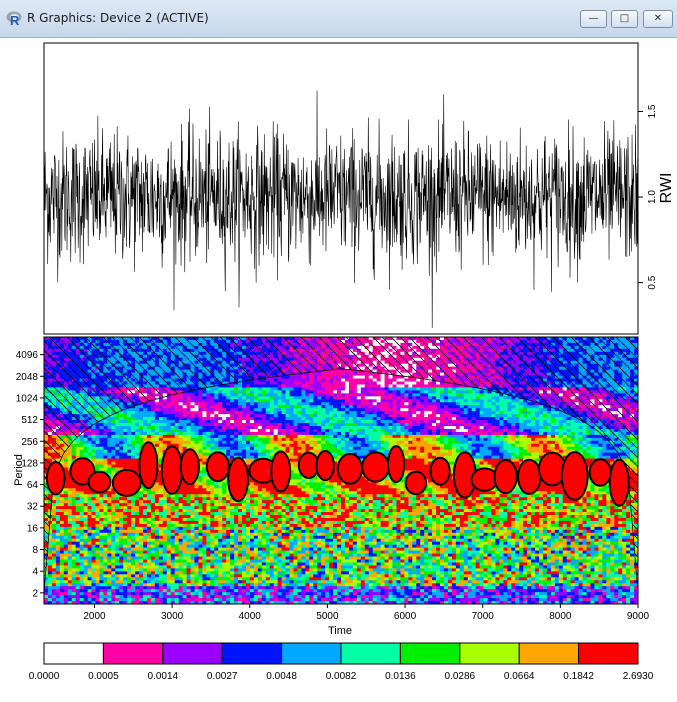 The width and height of the screenshot is (677, 702). I want to click on rwi-y-axis: 0.5 1.0 1.5, so click(648, 197).